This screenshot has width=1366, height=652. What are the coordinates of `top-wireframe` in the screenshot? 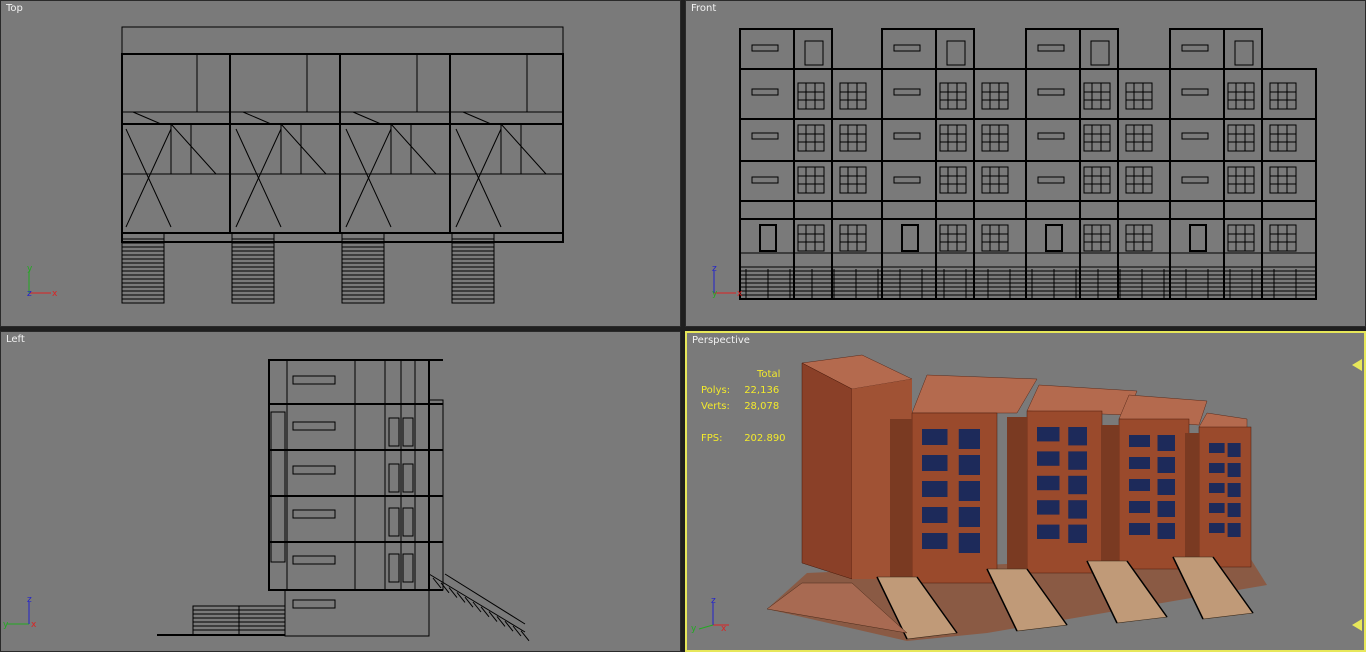 It's located at (342, 165).